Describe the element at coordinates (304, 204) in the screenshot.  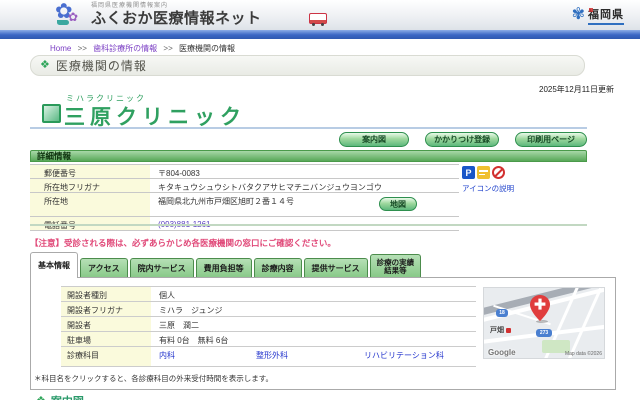
I see `address-value: 福岡県北九州市戸畑区旭町２番１４号 地図` at that location.